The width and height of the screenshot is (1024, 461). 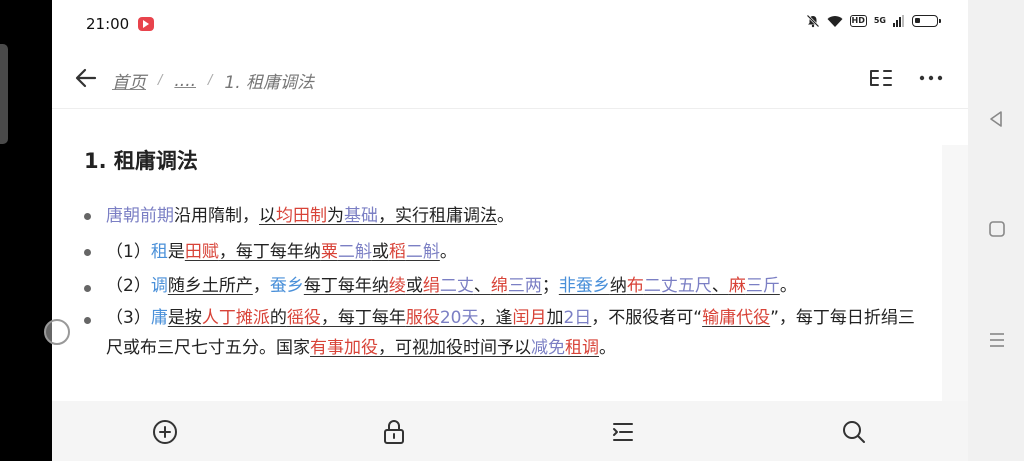 I want to click on text-span: 唐朝前期, so click(x=140, y=216).